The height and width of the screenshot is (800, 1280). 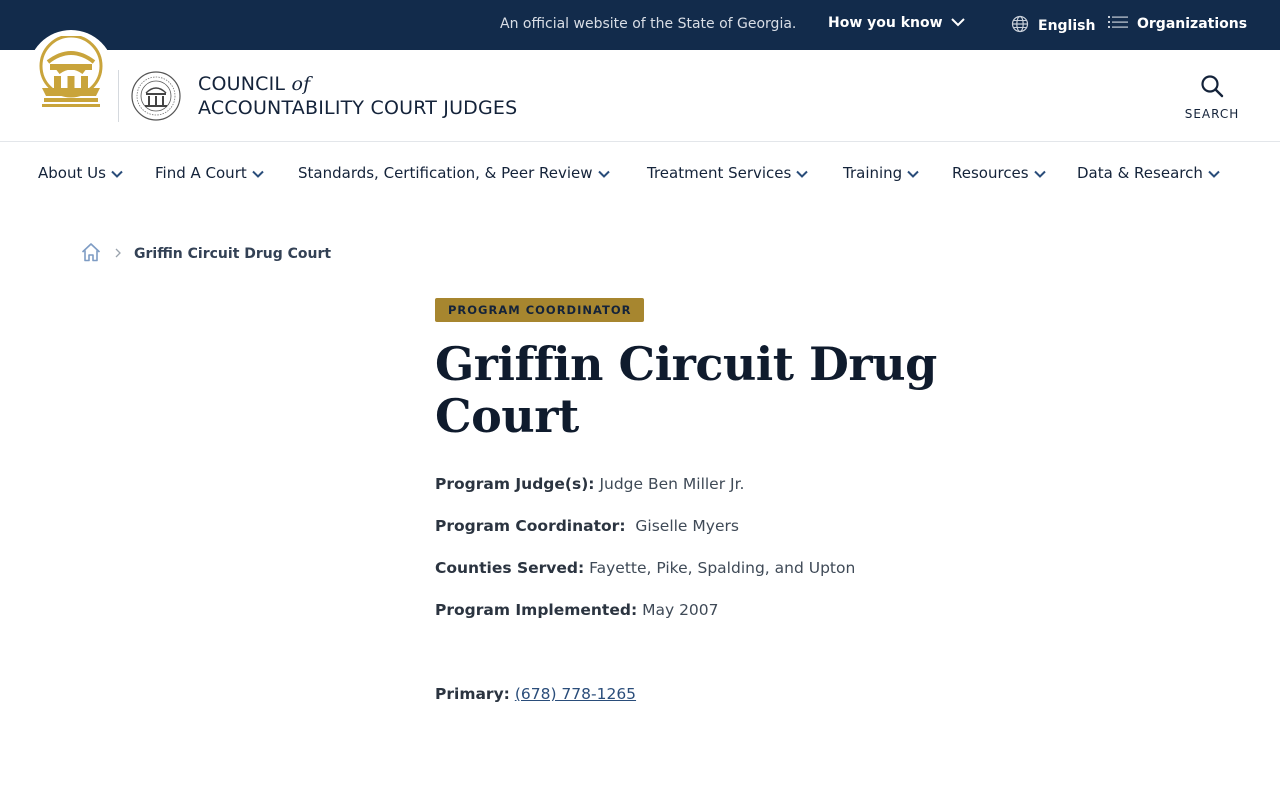 I want to click on program-judge-value: Judge Ben Miller Jr., so click(x=672, y=484).